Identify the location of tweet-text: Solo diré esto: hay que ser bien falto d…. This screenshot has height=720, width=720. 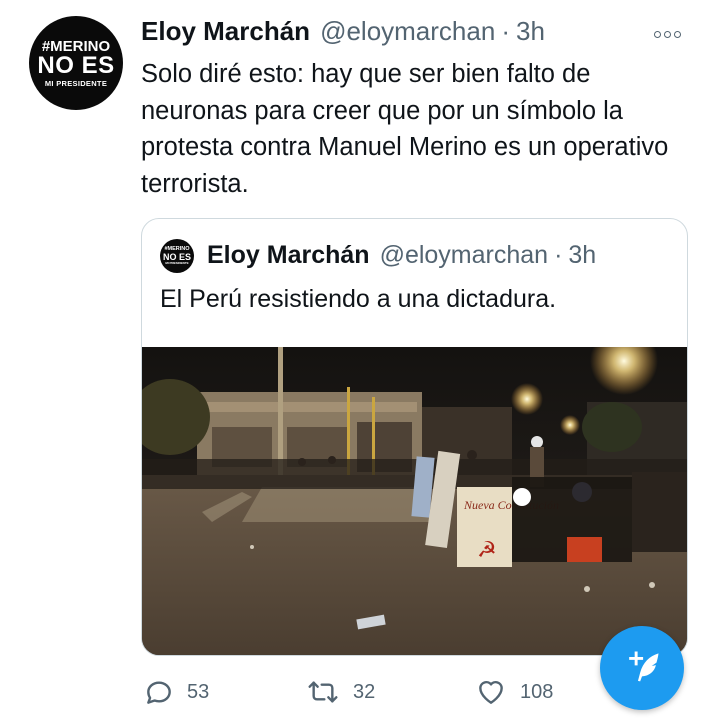
(405, 129).